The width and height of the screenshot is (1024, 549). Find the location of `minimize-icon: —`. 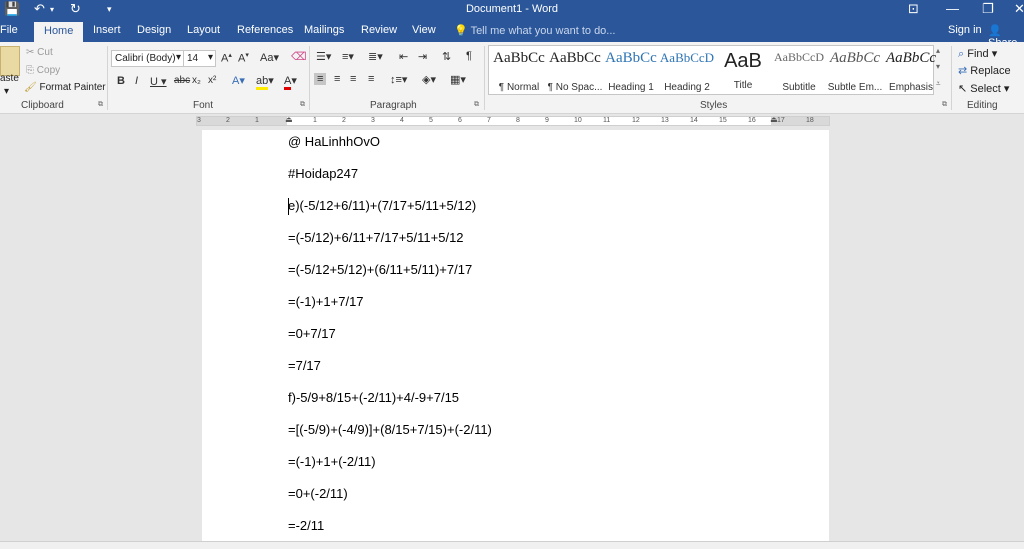

minimize-icon: — is located at coordinates (952, 8).